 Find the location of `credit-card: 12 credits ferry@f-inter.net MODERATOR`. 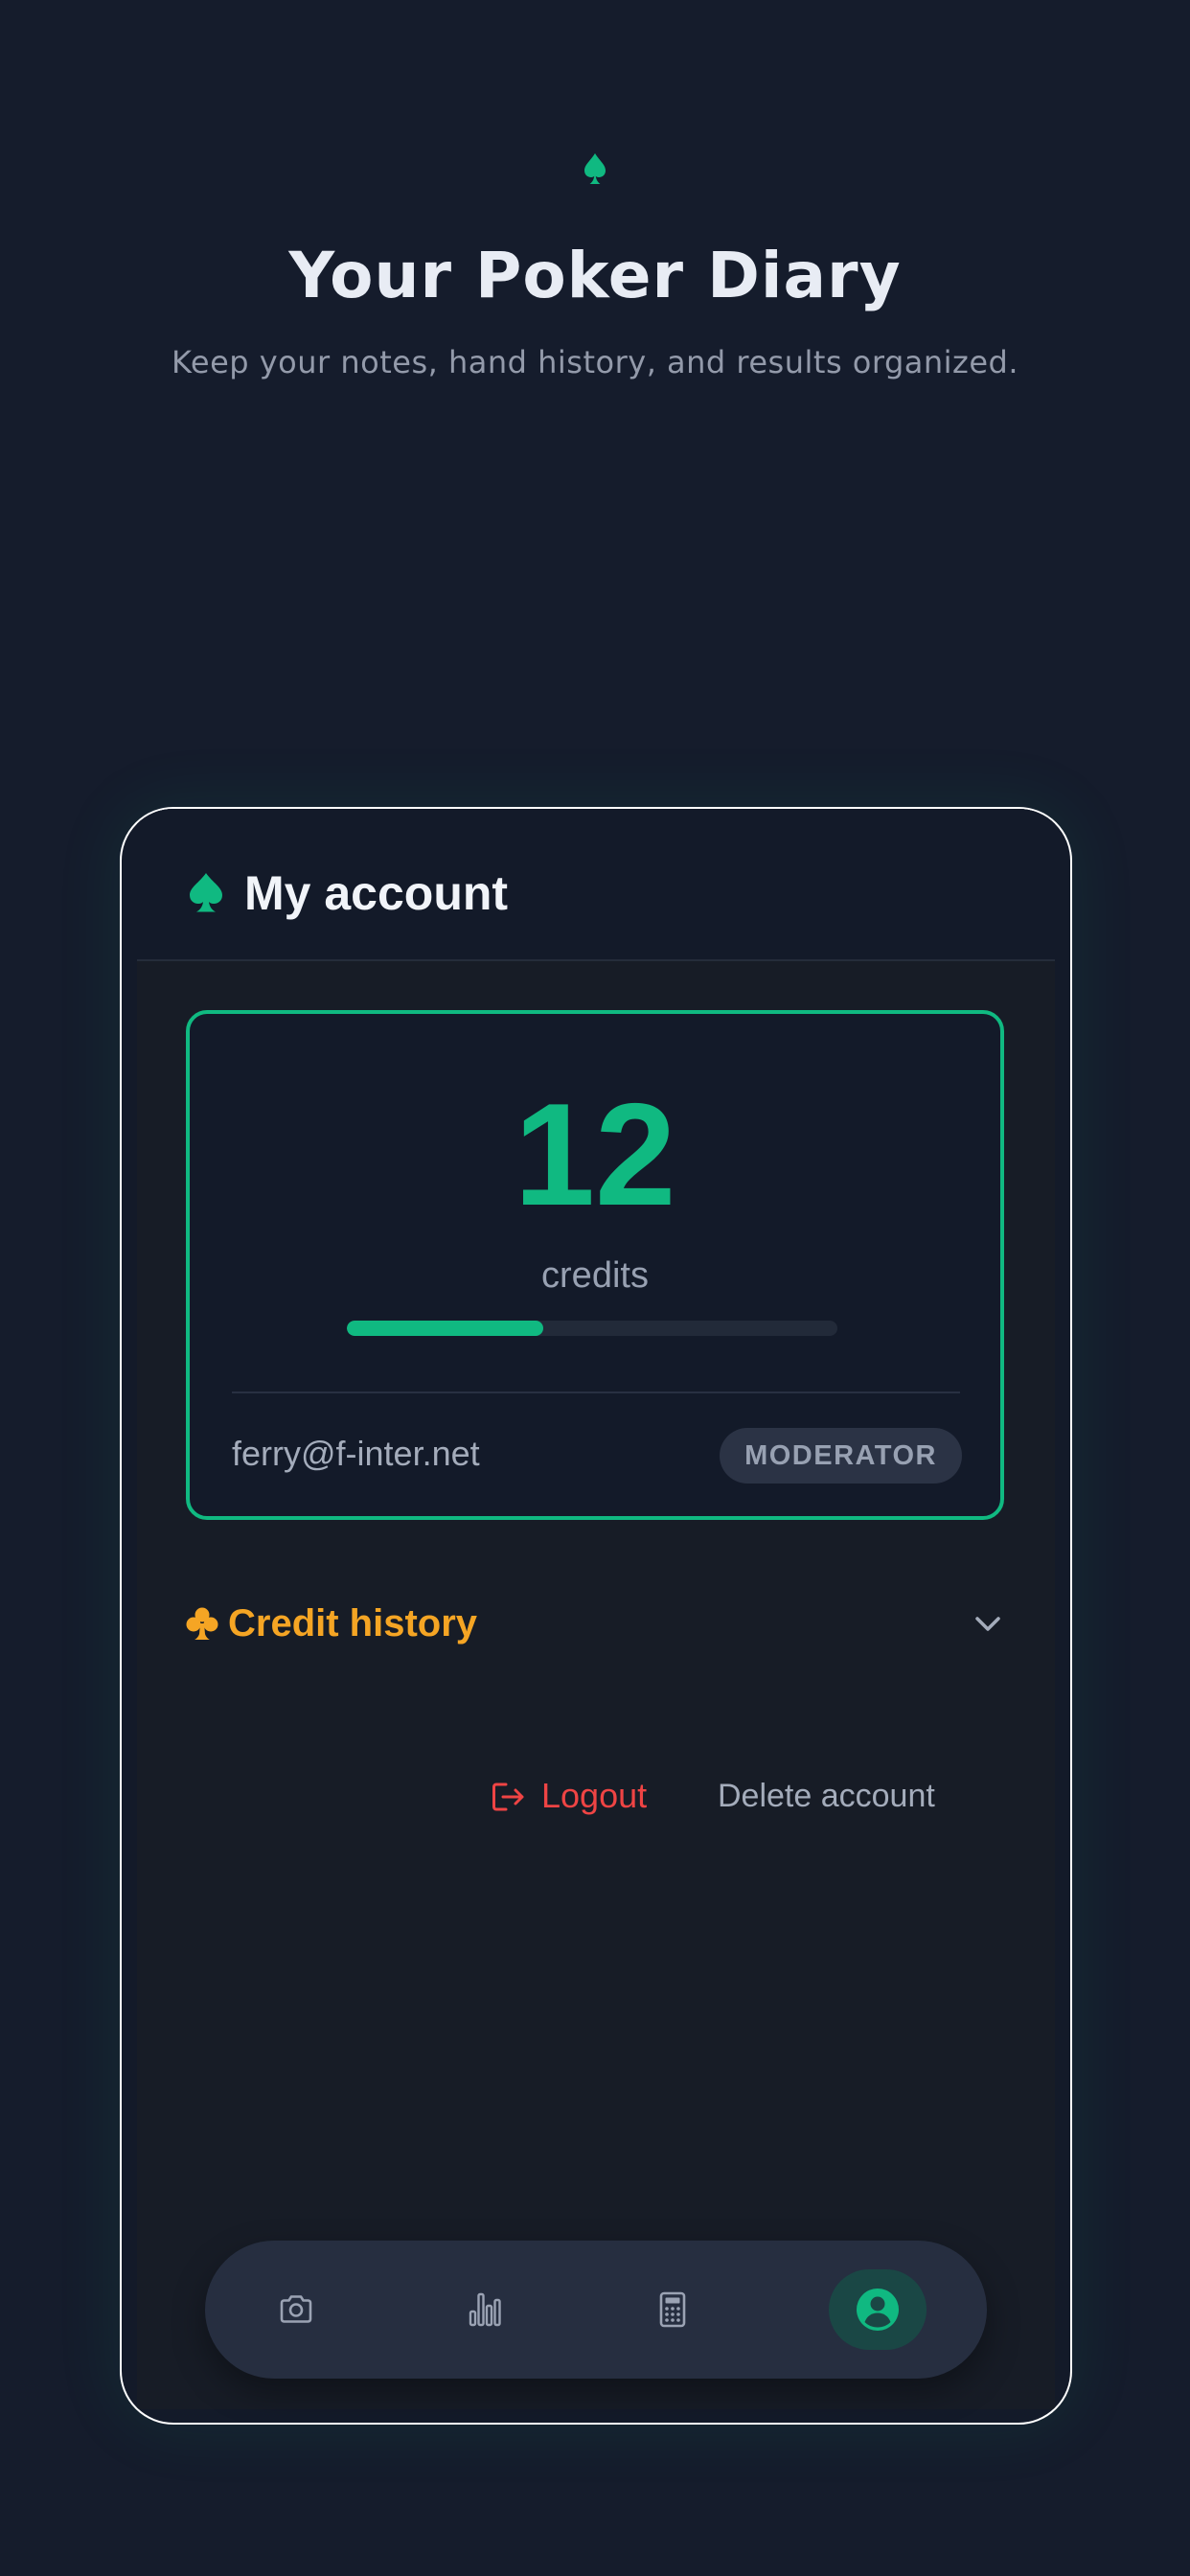

credit-card: 12 credits ferry@f-inter.net MODERATOR is located at coordinates (595, 1265).